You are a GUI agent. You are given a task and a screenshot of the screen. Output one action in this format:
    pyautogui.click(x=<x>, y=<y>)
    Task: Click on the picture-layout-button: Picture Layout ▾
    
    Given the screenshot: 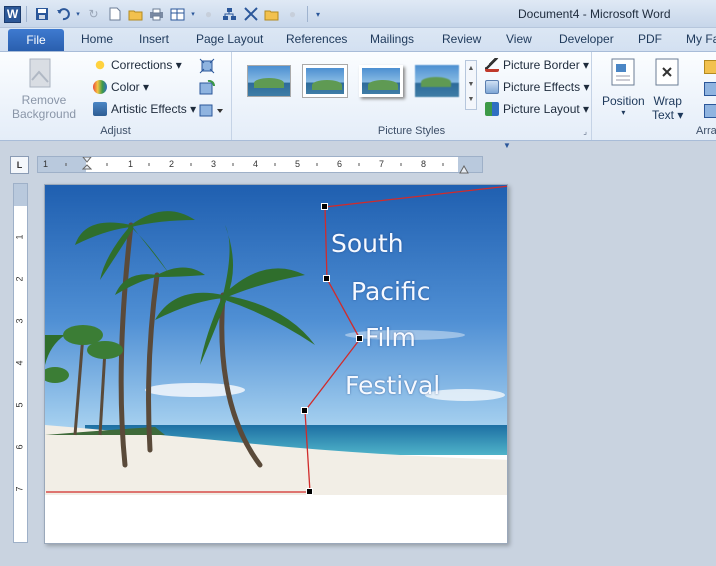 What is the action you would take?
    pyautogui.click(x=537, y=109)
    